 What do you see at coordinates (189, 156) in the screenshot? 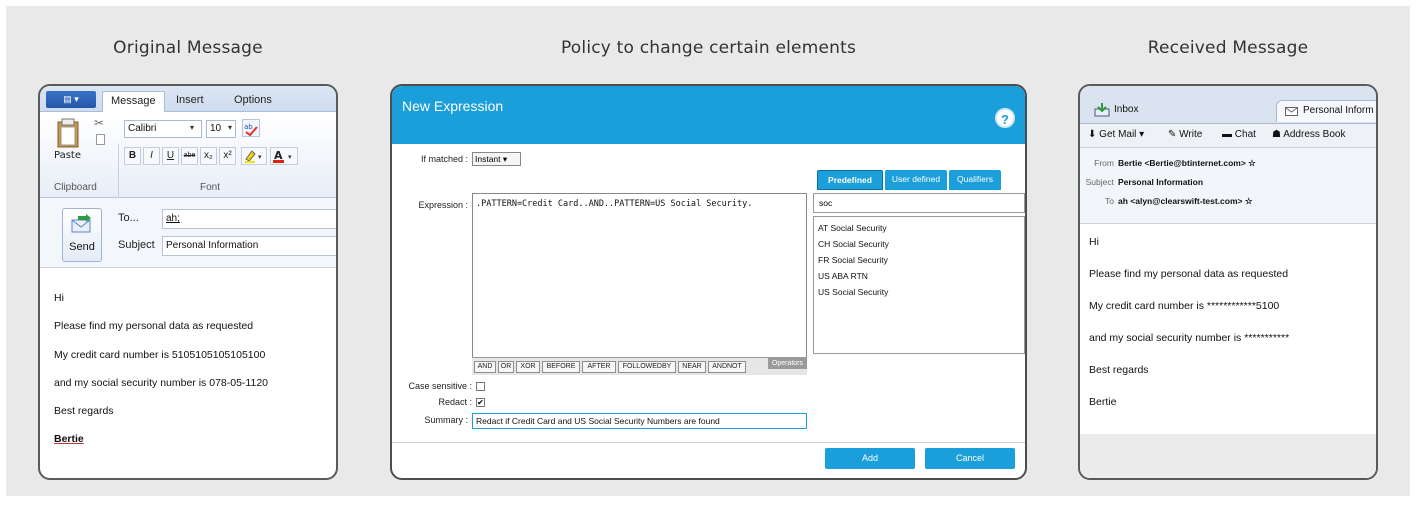
I see `strikethrough-button: abe` at bounding box center [189, 156].